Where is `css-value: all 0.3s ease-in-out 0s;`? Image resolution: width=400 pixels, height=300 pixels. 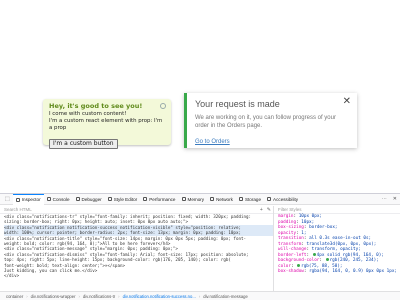 css-value: all 0.3s ease-in-out 0s; is located at coordinates (340, 238).